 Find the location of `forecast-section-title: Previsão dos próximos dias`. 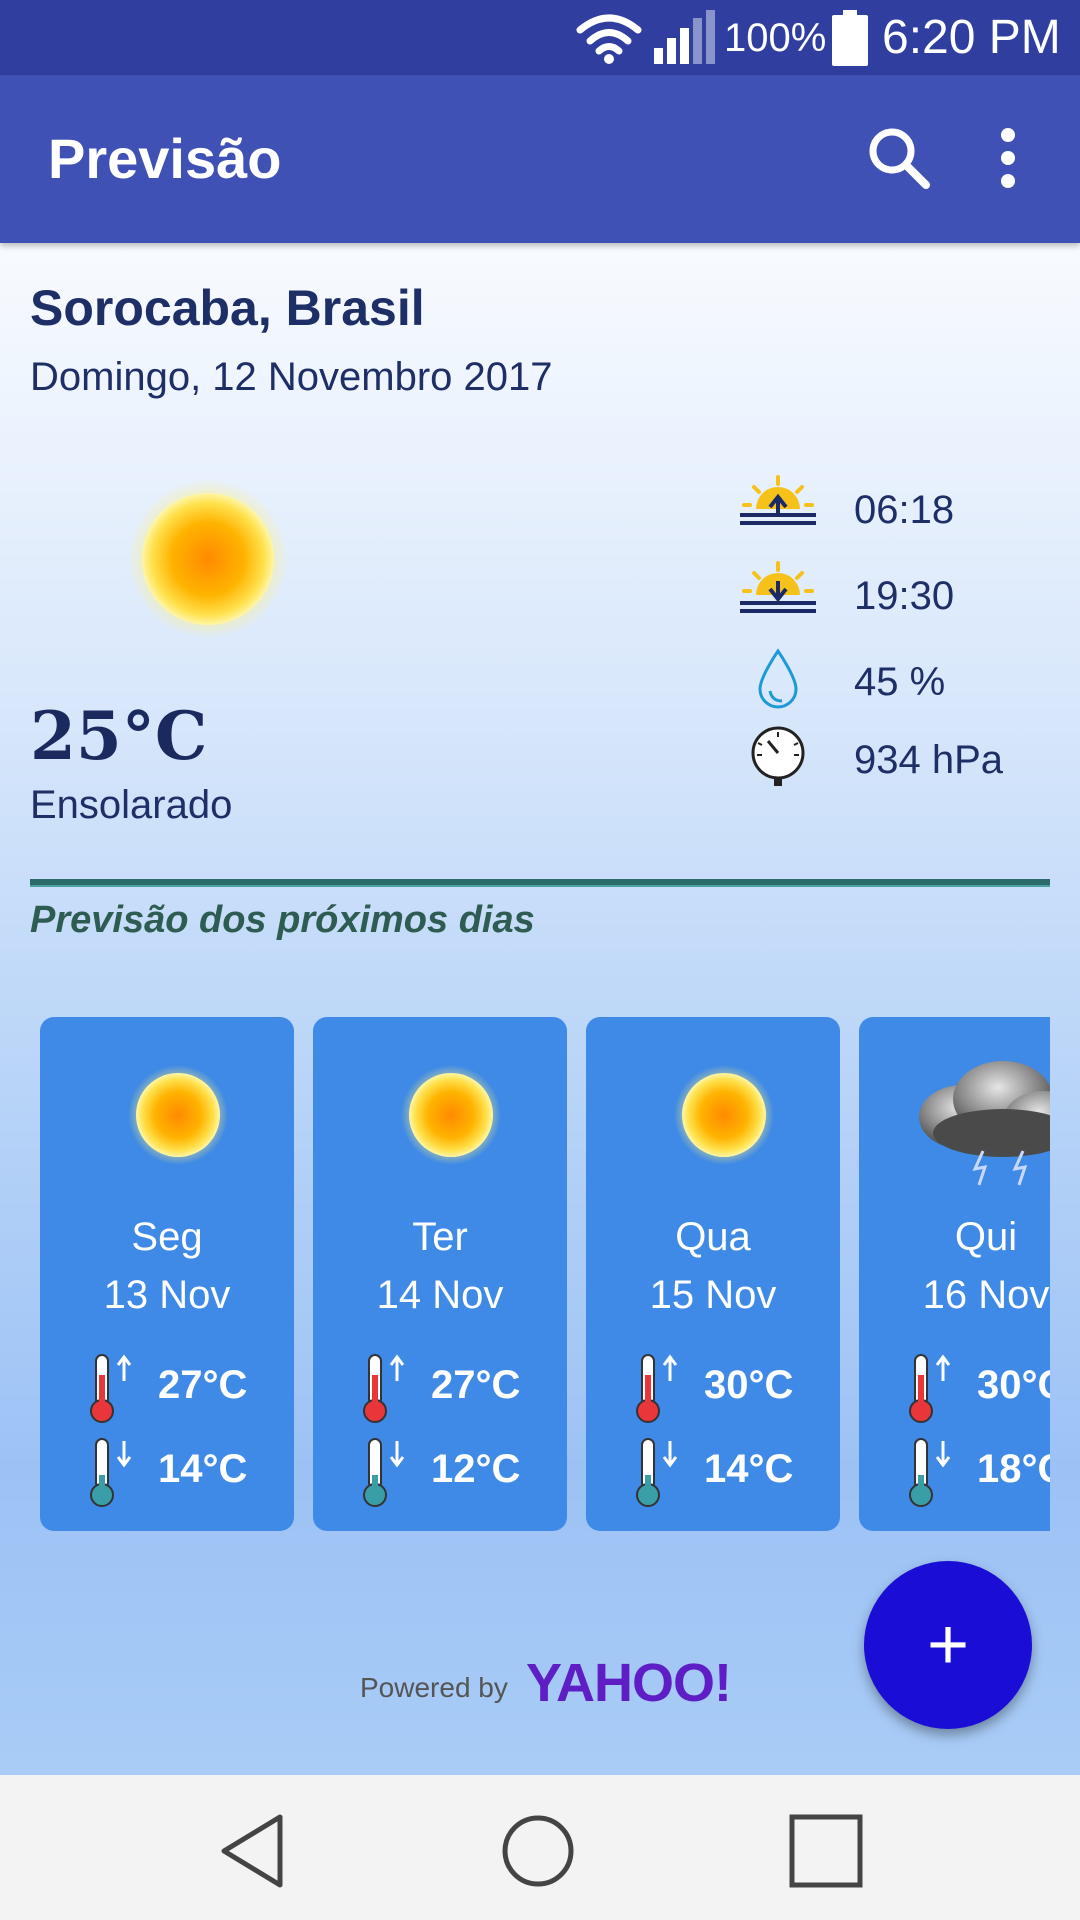

forecast-section-title: Previsão dos próximos dias is located at coordinates (282, 920).